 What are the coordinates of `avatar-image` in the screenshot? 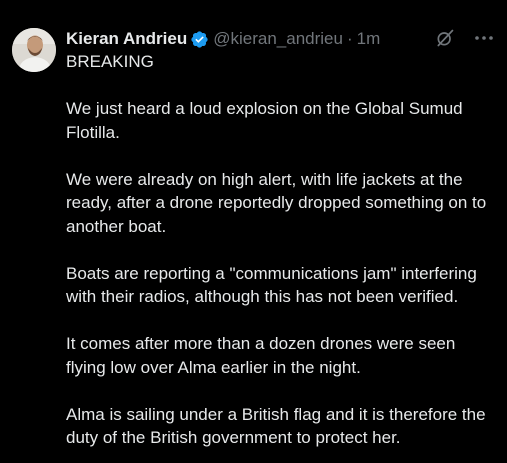 It's located at (34, 50).